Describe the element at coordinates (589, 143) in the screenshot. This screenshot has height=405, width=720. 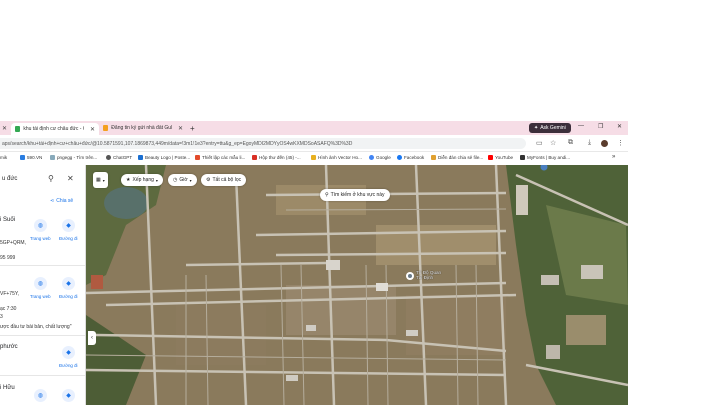
I see `download-icon: ⤓` at that location.